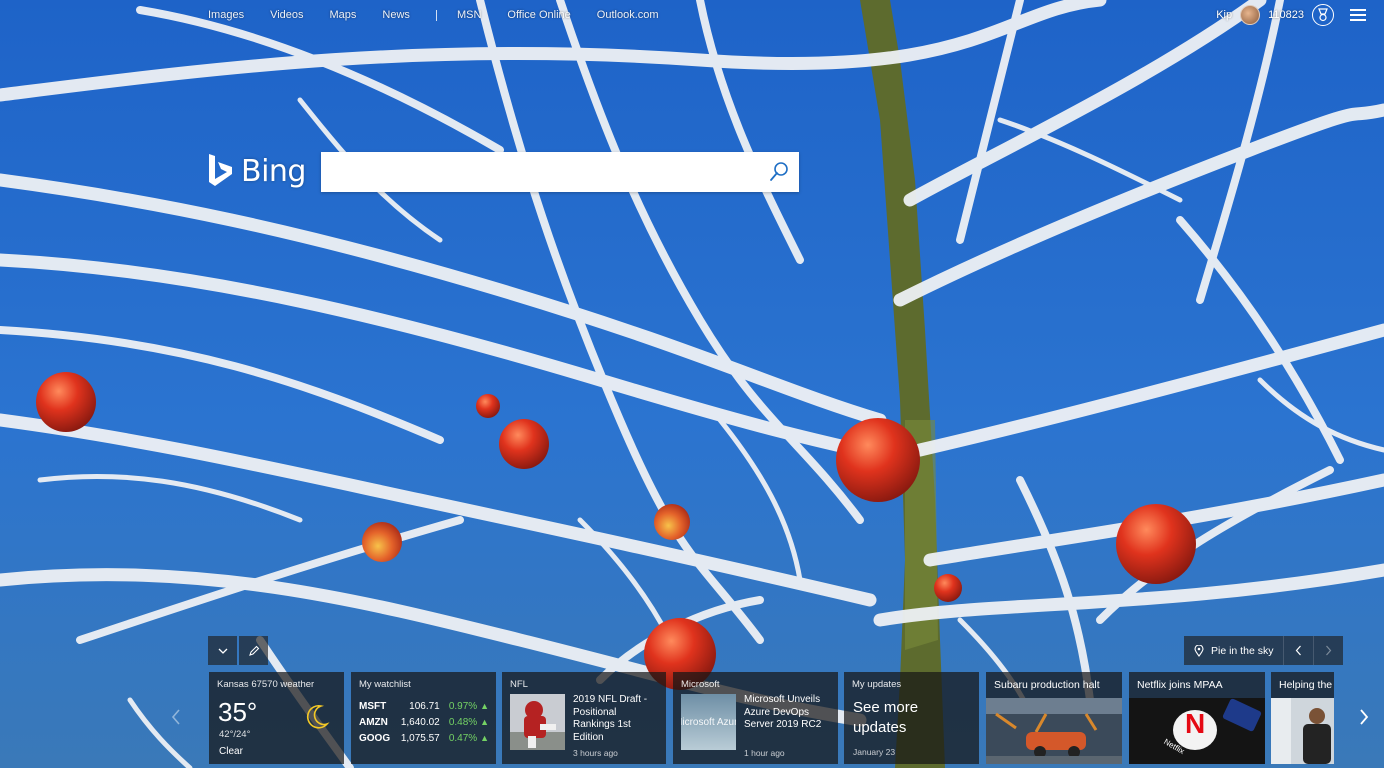 Image resolution: width=1384 pixels, height=768 pixels. What do you see at coordinates (536, 172) in the screenshot?
I see `search-input` at bounding box center [536, 172].